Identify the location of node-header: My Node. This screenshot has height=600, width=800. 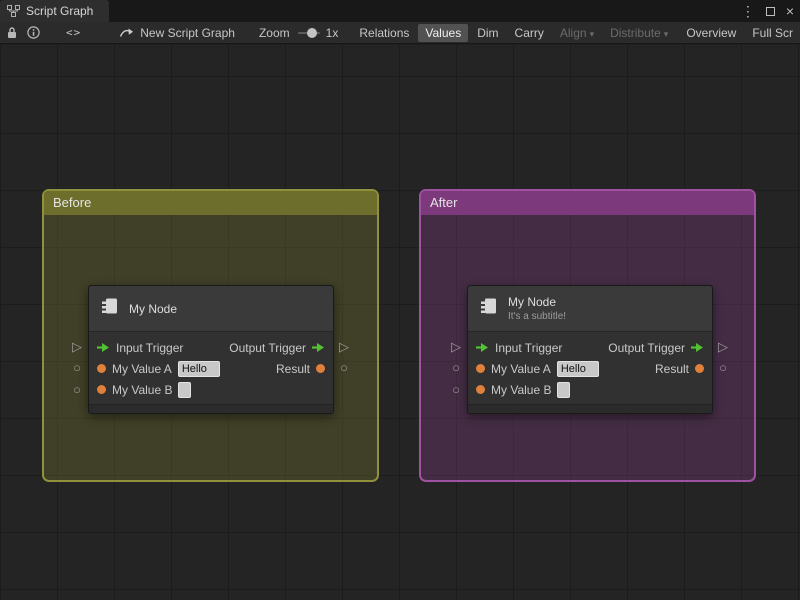
(211, 309).